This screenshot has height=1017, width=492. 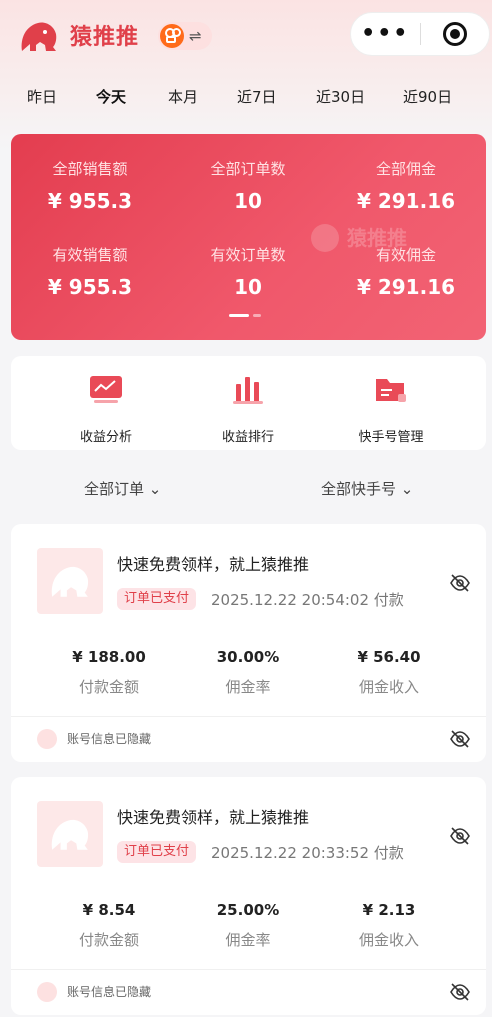 What do you see at coordinates (109, 910) in the screenshot?
I see `order-amount-value: ¥ 8.54` at bounding box center [109, 910].